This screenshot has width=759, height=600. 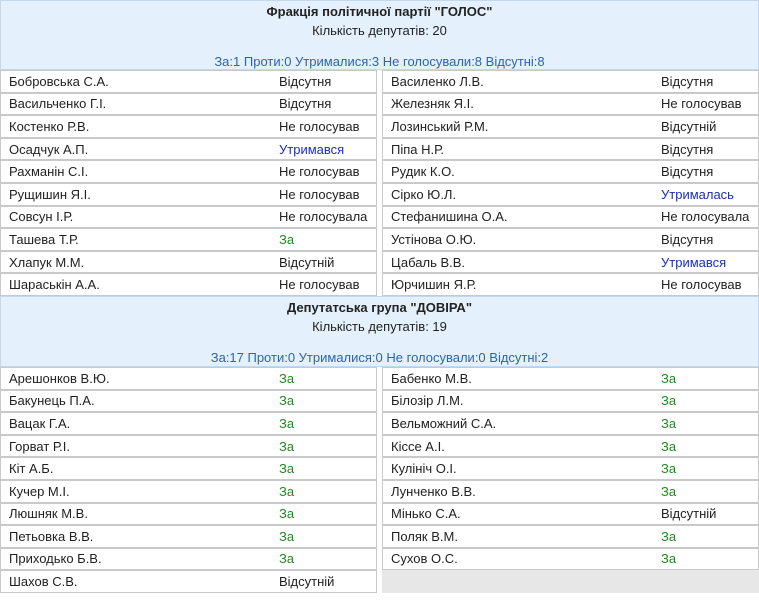 I want to click on deputy-cell: Юрчишин Я.Р. Не голосував, so click(x=570, y=284).